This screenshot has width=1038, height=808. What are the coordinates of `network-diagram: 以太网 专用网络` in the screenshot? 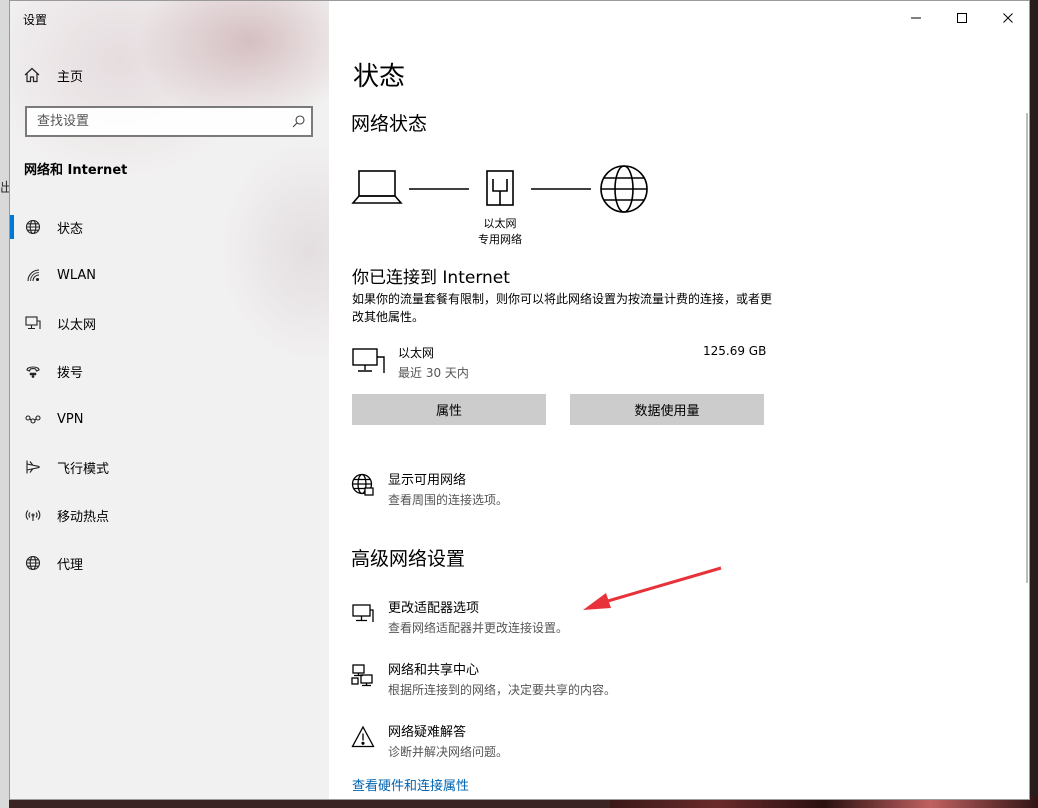 It's located at (499, 206).